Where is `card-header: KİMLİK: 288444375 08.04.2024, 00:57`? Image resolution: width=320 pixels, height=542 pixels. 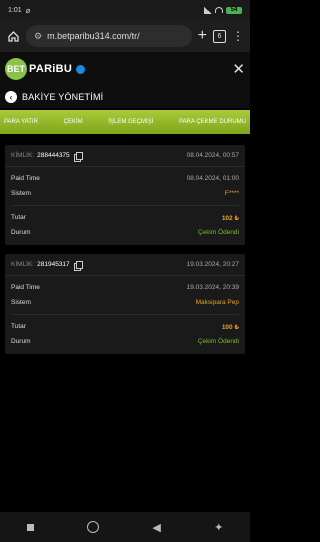
card-header: KİMLİK: 288444375 08.04.2024, 00:57 is located at coordinates (125, 156).